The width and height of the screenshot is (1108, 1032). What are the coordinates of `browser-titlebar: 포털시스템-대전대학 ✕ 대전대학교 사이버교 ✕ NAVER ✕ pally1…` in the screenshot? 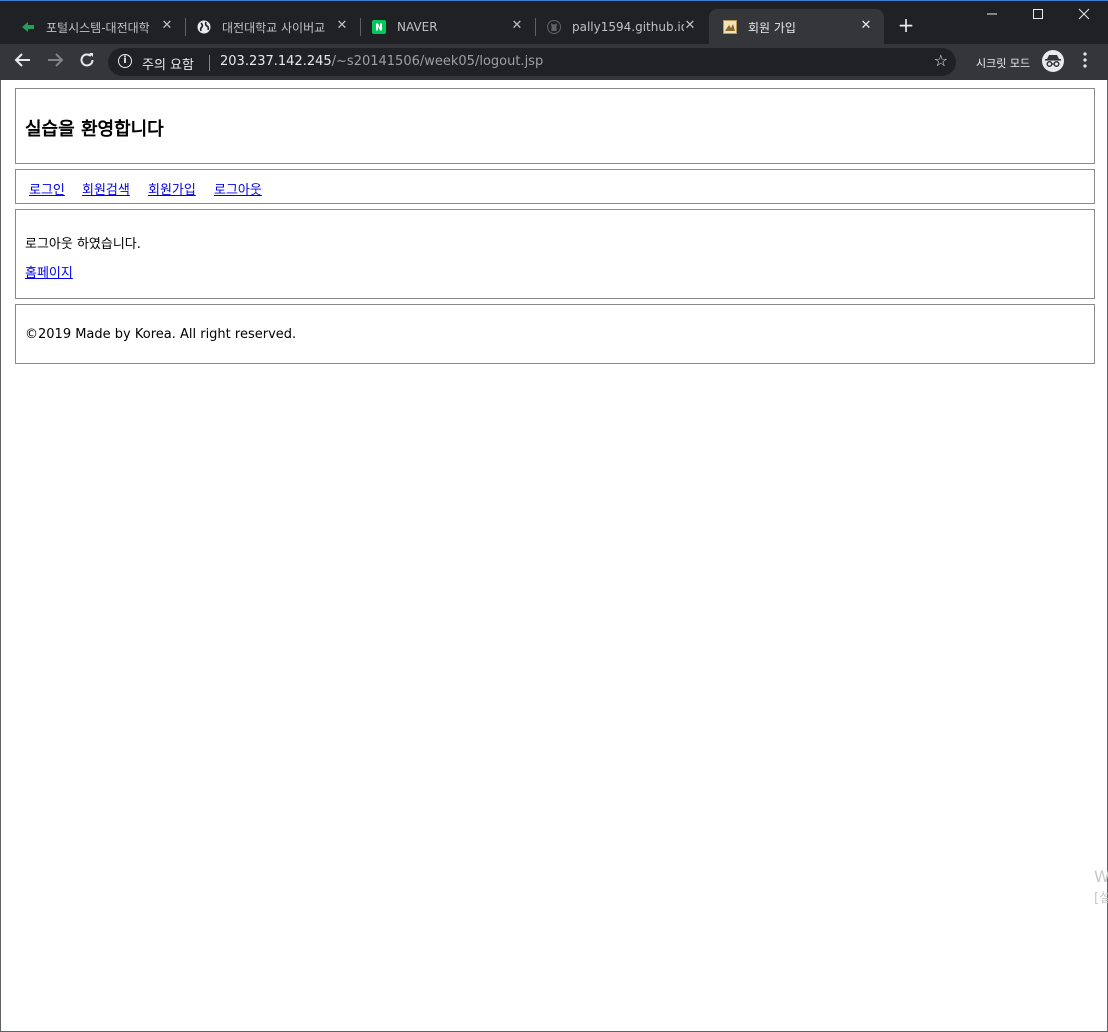 It's located at (554, 22).